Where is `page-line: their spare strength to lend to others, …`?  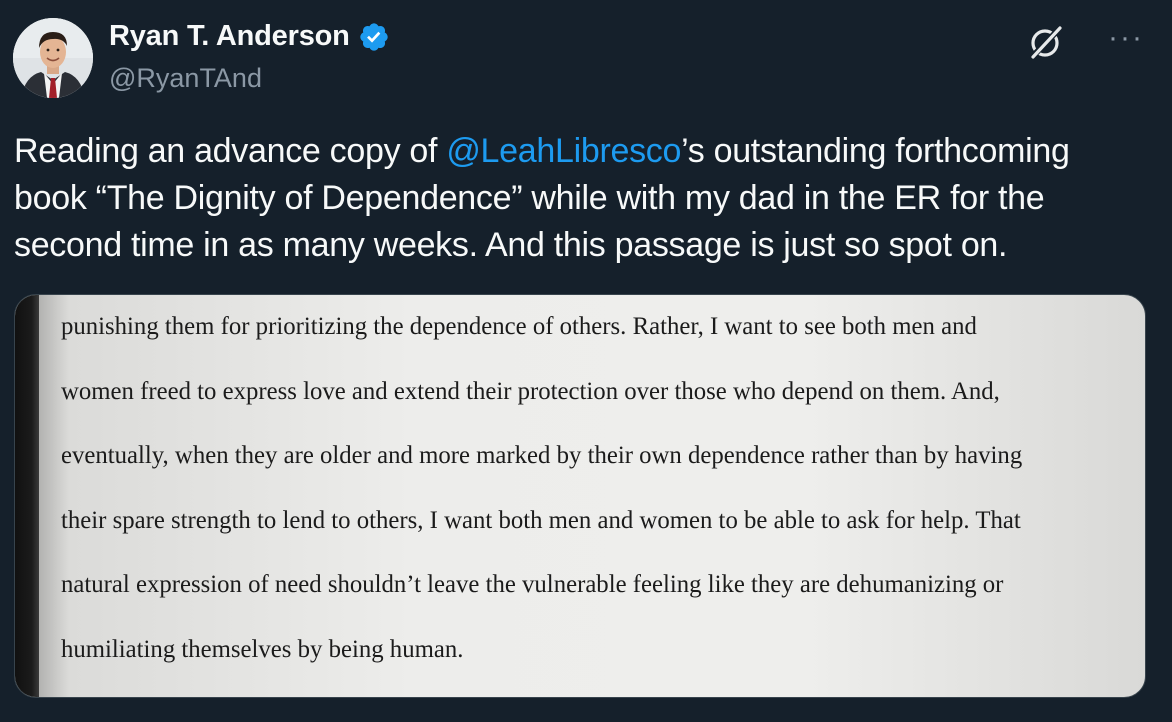
page-line: their spare strength to lend to others, … is located at coordinates (541, 520).